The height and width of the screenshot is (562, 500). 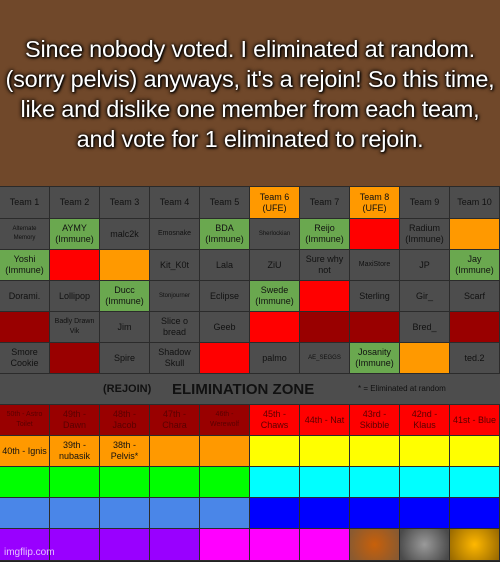 What do you see at coordinates (275, 358) in the screenshot?
I see `member-cell: palmo` at bounding box center [275, 358].